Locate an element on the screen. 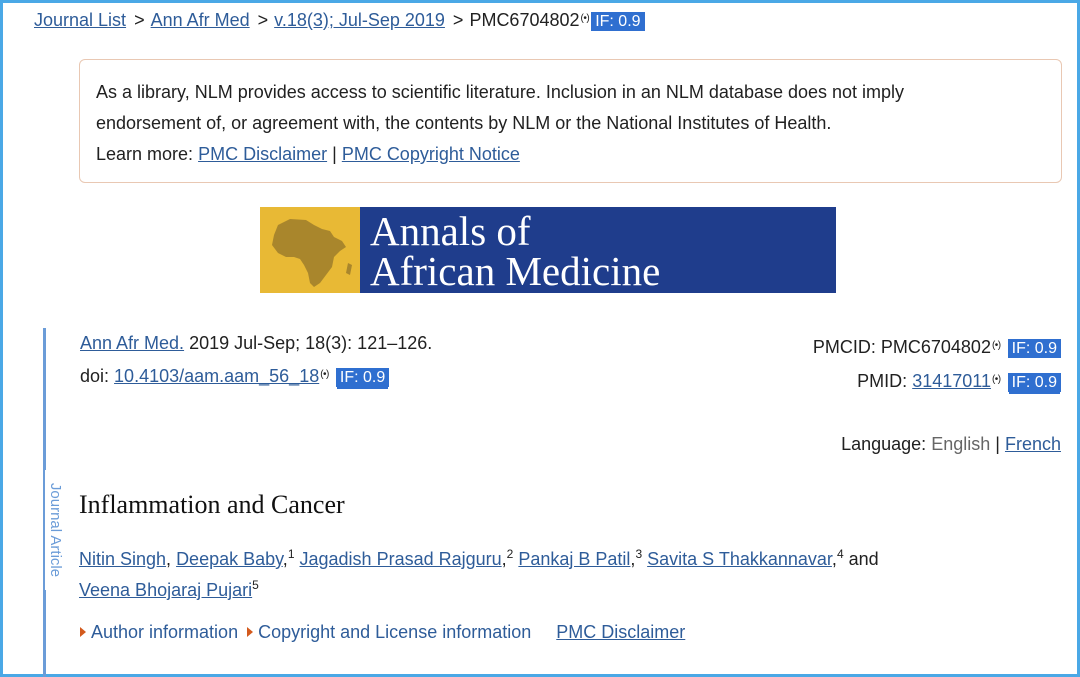  author-info-label: Author information is located at coordinates (165, 632).